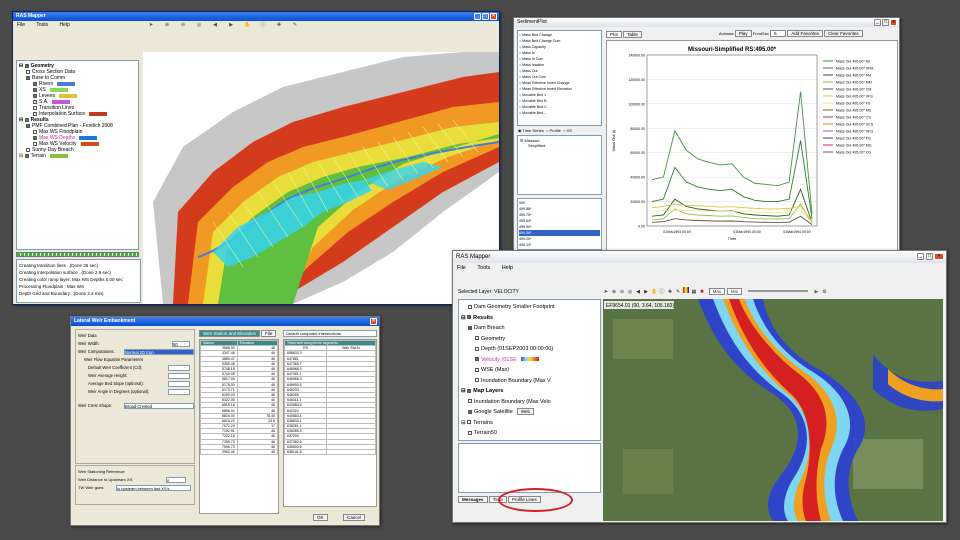 Image resolution: width=960 pixels, height=540 pixels. I want to click on radio-time-series: ◉ Time Series, so click(531, 130).